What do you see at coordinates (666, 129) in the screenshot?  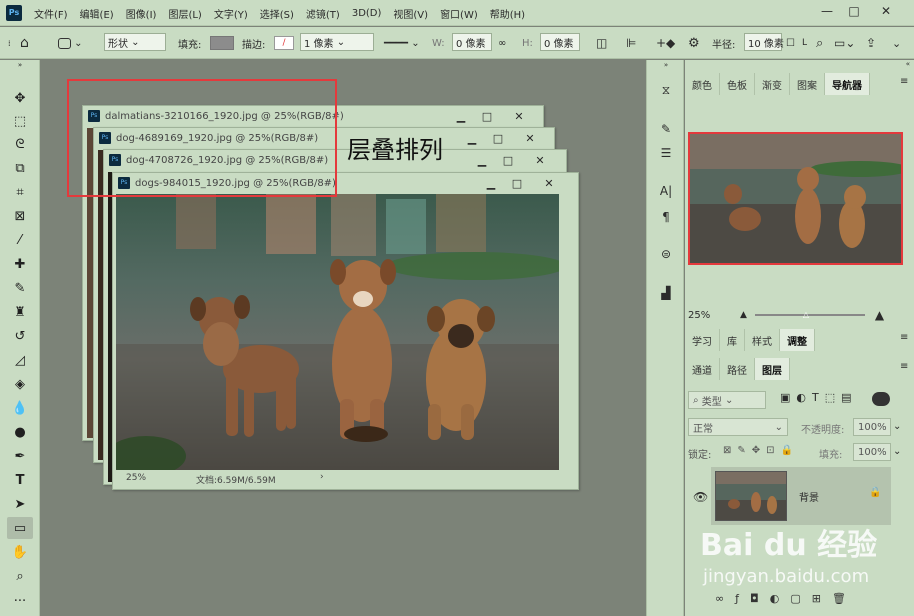 I see `brush-settings-icon: ✎` at bounding box center [666, 129].